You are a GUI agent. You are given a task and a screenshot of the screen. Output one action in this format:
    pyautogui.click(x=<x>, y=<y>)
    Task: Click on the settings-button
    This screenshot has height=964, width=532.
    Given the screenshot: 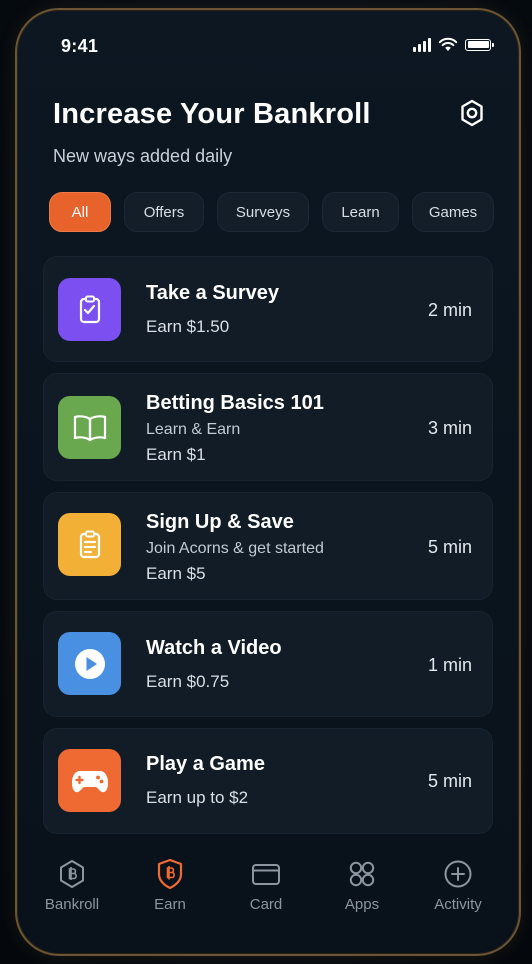 What is the action you would take?
    pyautogui.click(x=472, y=113)
    